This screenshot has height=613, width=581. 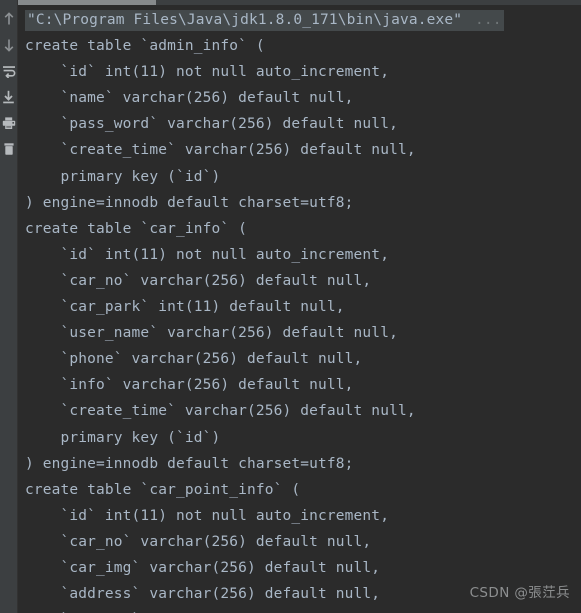 What do you see at coordinates (203, 567) in the screenshot?
I see `console-line: `car_img` varchar(256) default null,` at bounding box center [203, 567].